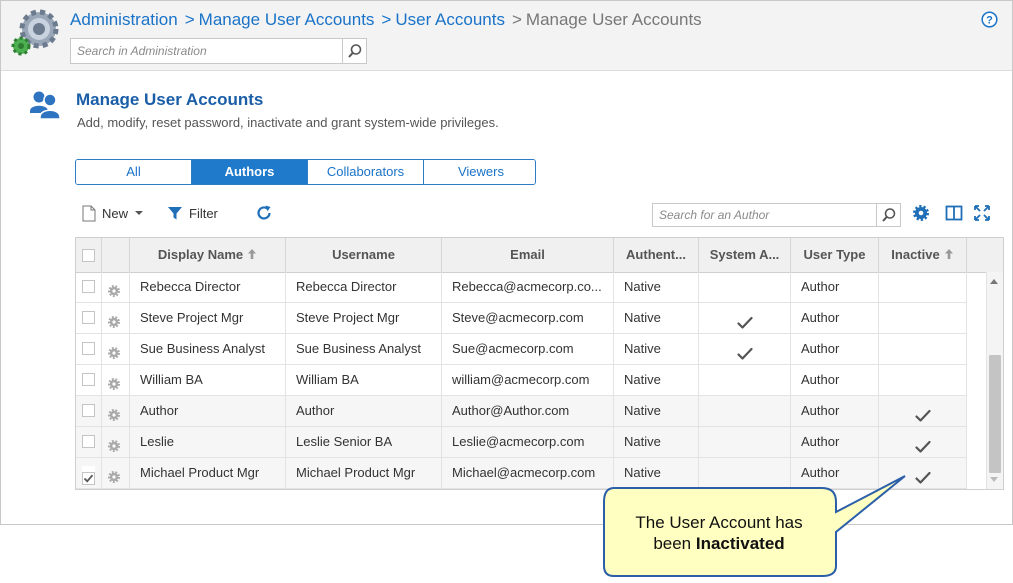  I want to click on select-all-checkbox, so click(88, 255).